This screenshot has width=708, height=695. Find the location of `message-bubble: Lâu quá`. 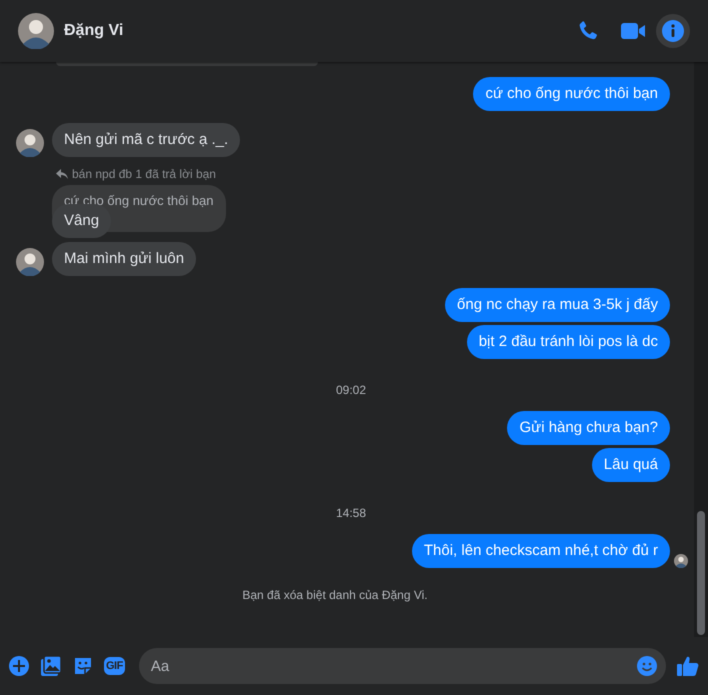

message-bubble: Lâu quá is located at coordinates (631, 465).